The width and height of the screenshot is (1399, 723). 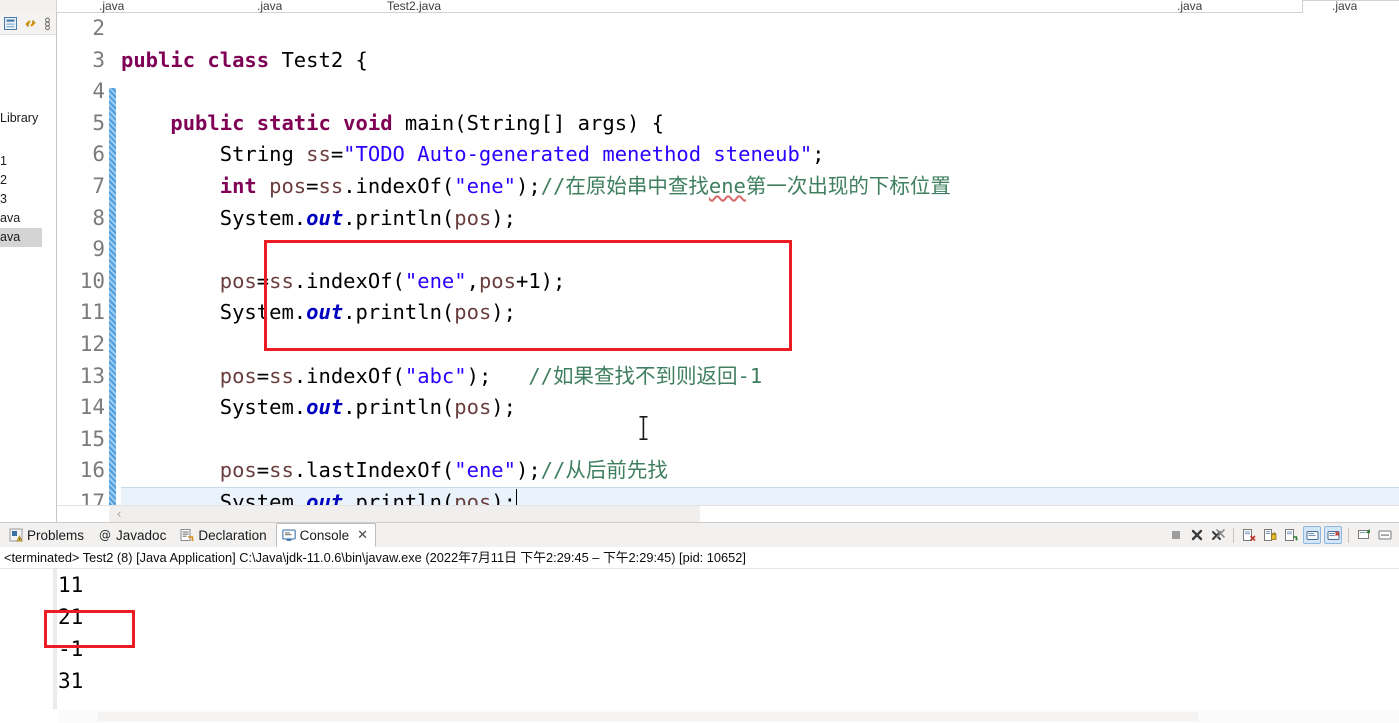 I want to click on clear-console-button, so click(x=1249, y=535).